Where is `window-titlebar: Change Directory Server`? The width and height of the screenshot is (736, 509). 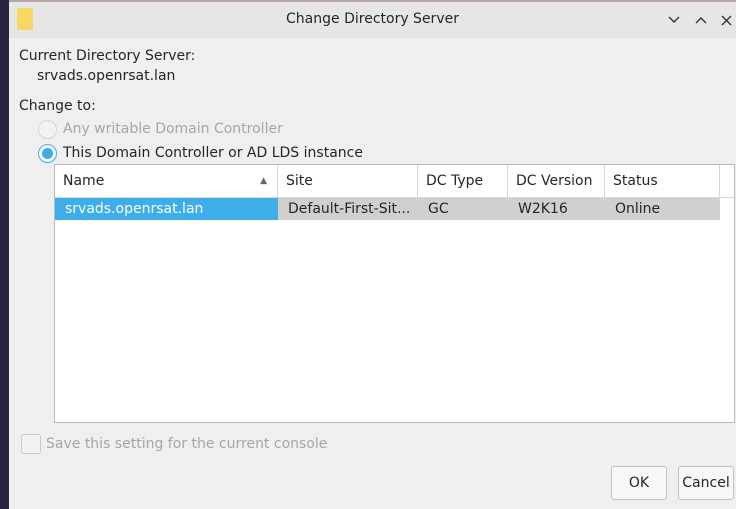
window-titlebar: Change Directory Server is located at coordinates (372, 20).